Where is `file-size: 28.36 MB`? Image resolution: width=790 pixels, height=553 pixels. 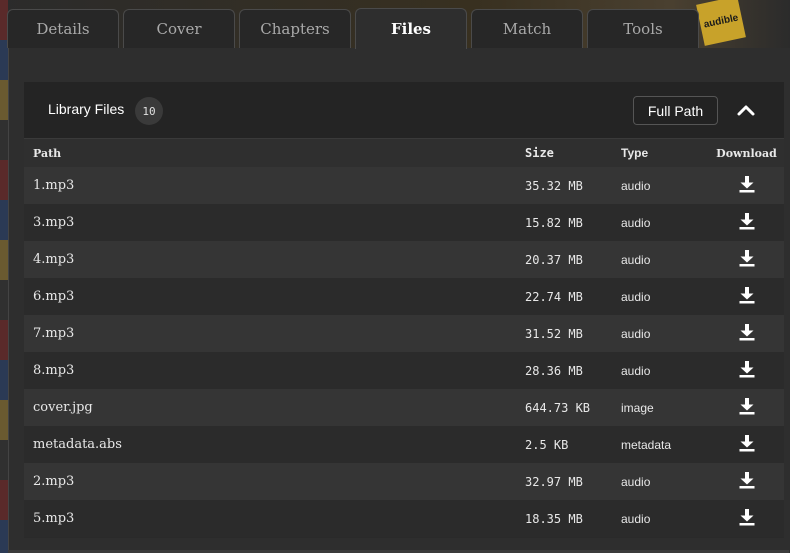
file-size: 28.36 MB is located at coordinates (573, 370).